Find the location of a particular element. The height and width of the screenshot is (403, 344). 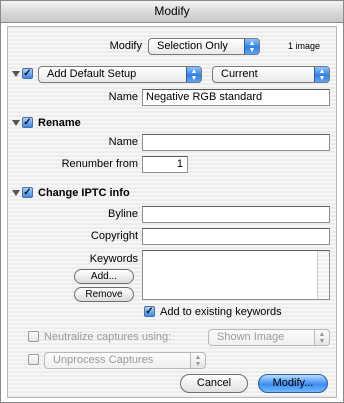

byline-label: Byline is located at coordinates (123, 214).